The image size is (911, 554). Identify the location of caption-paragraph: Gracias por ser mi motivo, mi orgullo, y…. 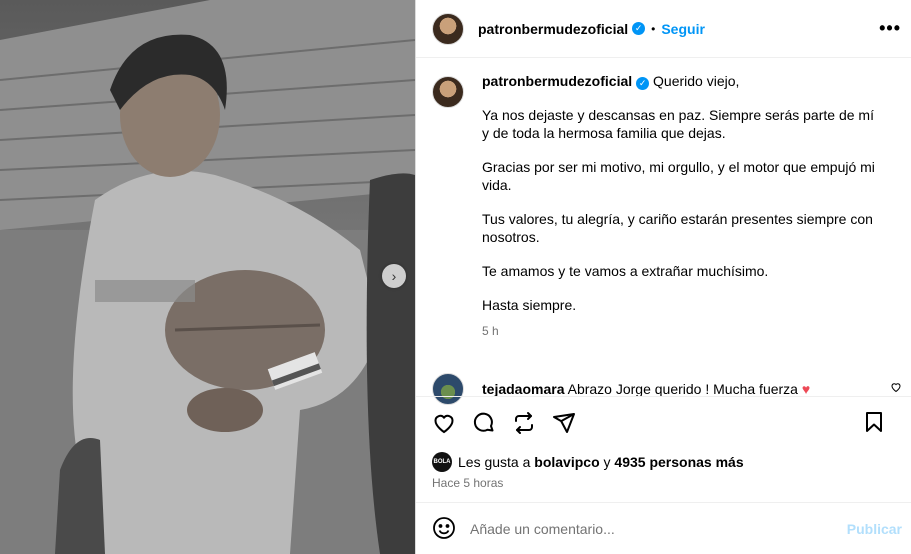
(678, 176).